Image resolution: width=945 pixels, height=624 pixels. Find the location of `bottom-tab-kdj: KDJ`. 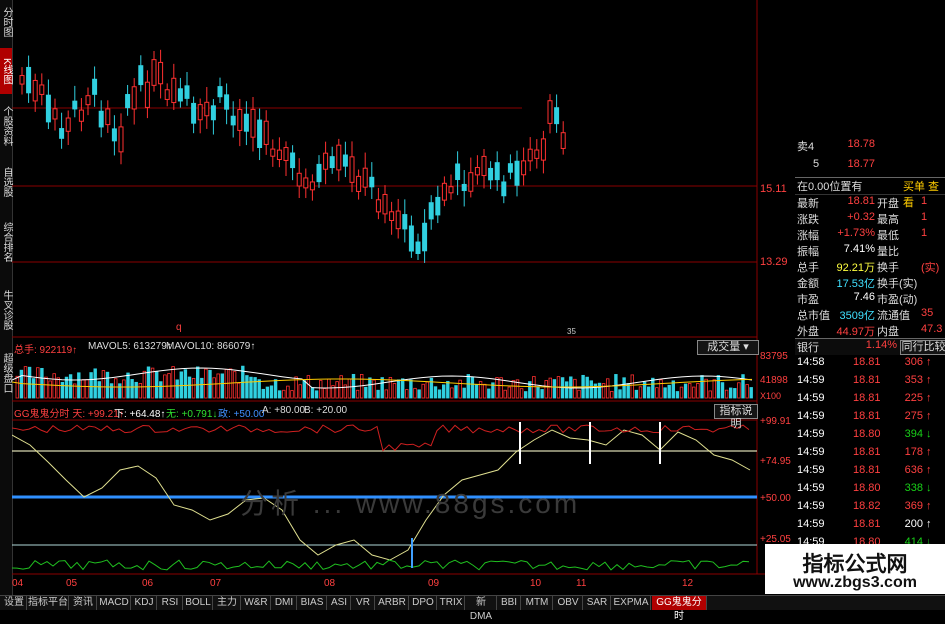

bottom-tab-kdj: KDJ is located at coordinates (144, 603).